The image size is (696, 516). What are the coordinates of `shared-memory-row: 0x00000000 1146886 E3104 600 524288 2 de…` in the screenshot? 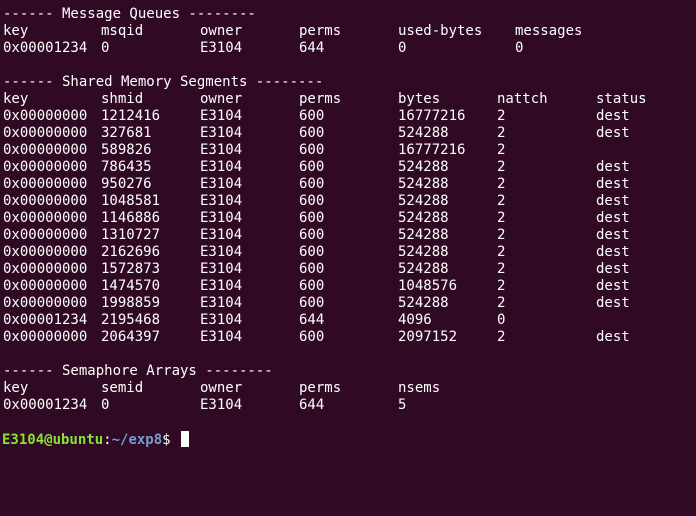 It's located at (348, 218).